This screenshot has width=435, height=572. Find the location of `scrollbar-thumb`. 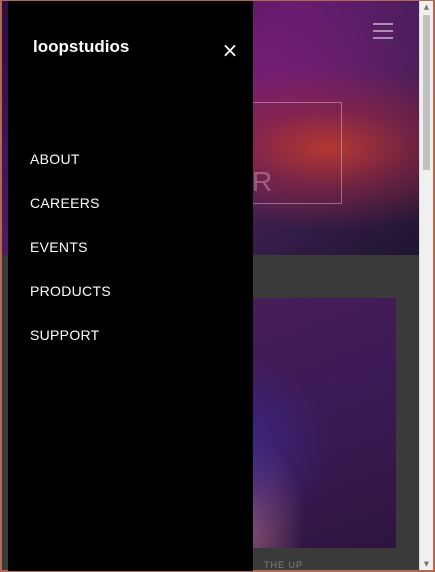

scrollbar-thumb is located at coordinates (426, 92).